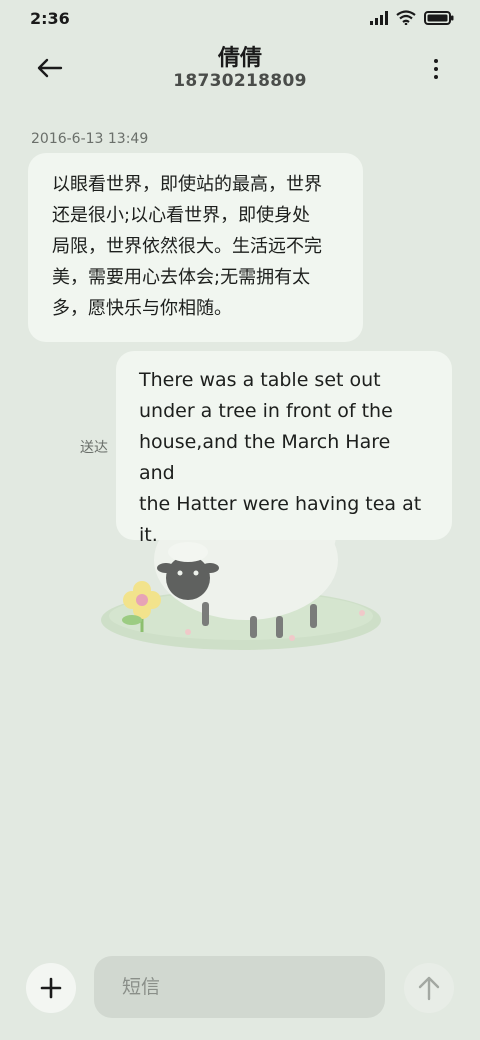 This screenshot has height=1040, width=480. I want to click on send-arrow-up-icon, so click(429, 988).